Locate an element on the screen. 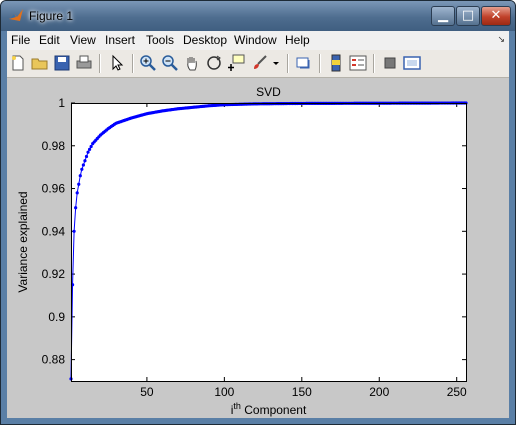  x-axis-label-sup: th is located at coordinates (237, 406).